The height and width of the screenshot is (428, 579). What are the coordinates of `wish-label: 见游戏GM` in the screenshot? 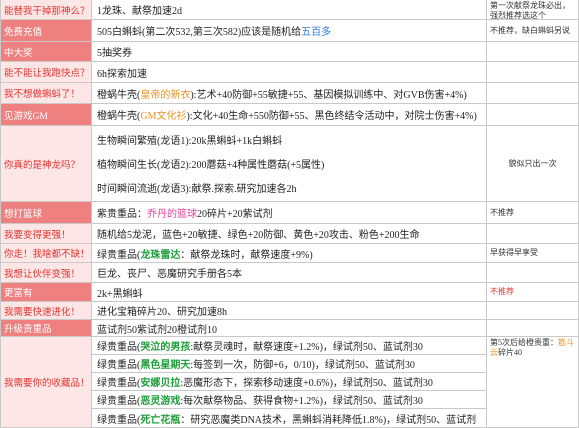 It's located at (46, 115).